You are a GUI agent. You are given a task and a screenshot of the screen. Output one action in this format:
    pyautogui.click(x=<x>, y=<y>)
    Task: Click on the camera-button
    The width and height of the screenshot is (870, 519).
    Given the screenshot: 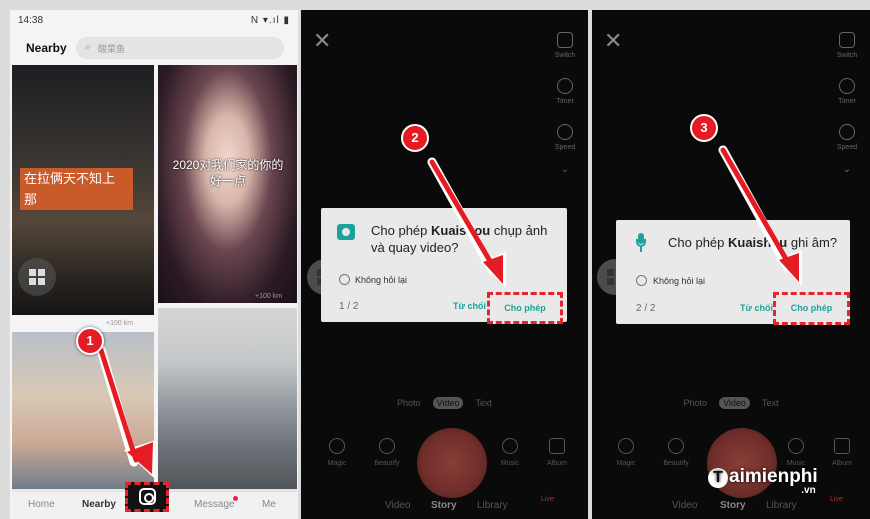 What is the action you would take?
    pyautogui.click(x=147, y=497)
    